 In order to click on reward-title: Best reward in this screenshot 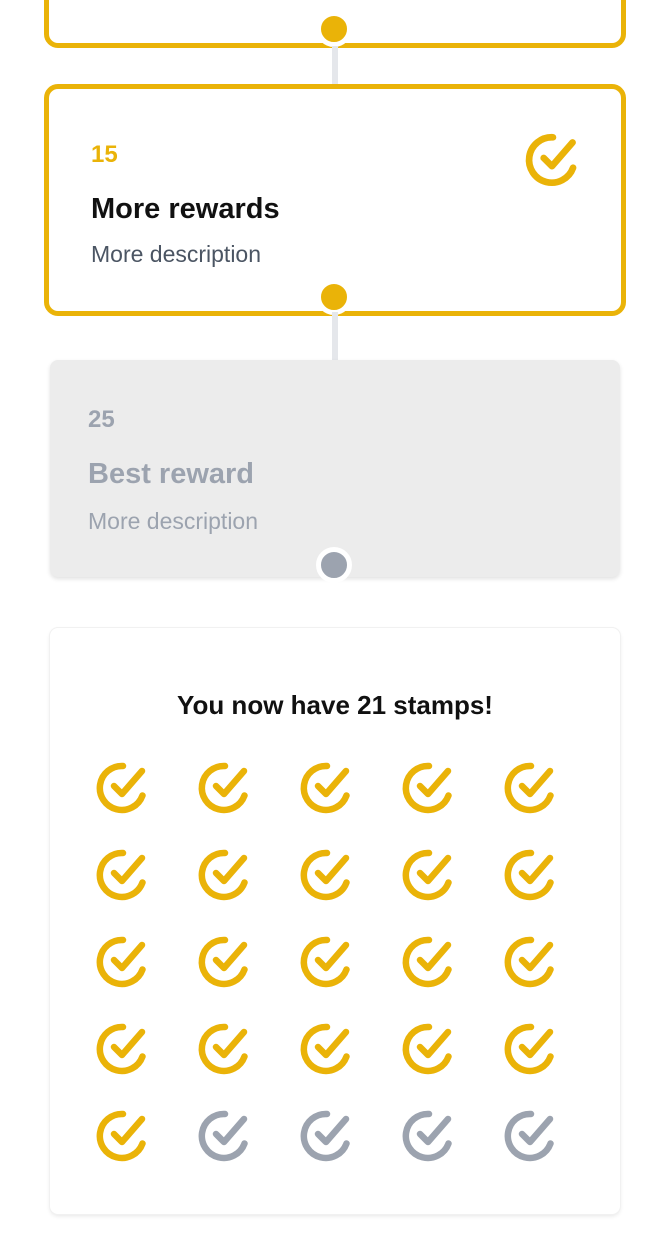, I will do `click(171, 474)`.